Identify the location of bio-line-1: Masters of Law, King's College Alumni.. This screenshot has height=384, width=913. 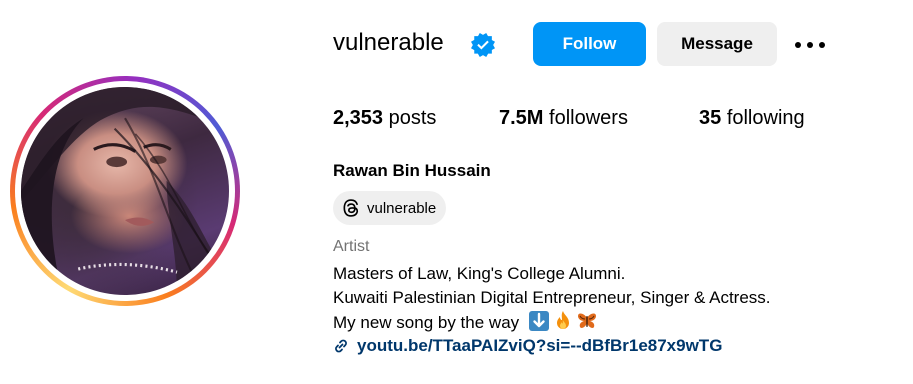
(479, 273).